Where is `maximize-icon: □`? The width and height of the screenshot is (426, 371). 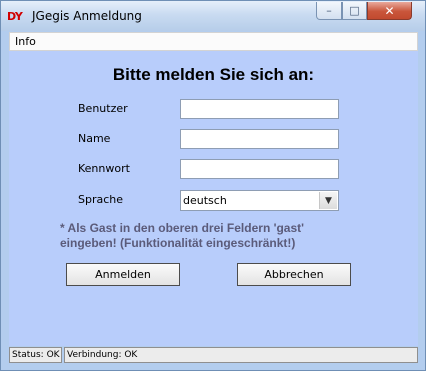 maximize-icon: □ is located at coordinates (354, 10).